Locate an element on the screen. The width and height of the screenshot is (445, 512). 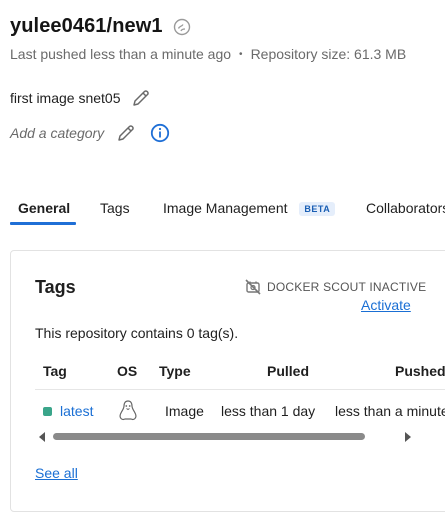
repo-description: first image snet05 is located at coordinates (65, 98).